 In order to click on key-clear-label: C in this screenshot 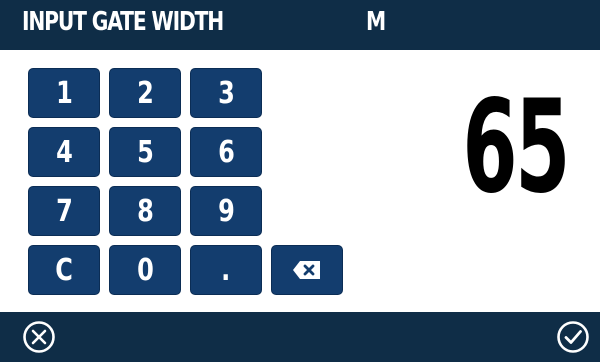, I will do `click(64, 270)`.